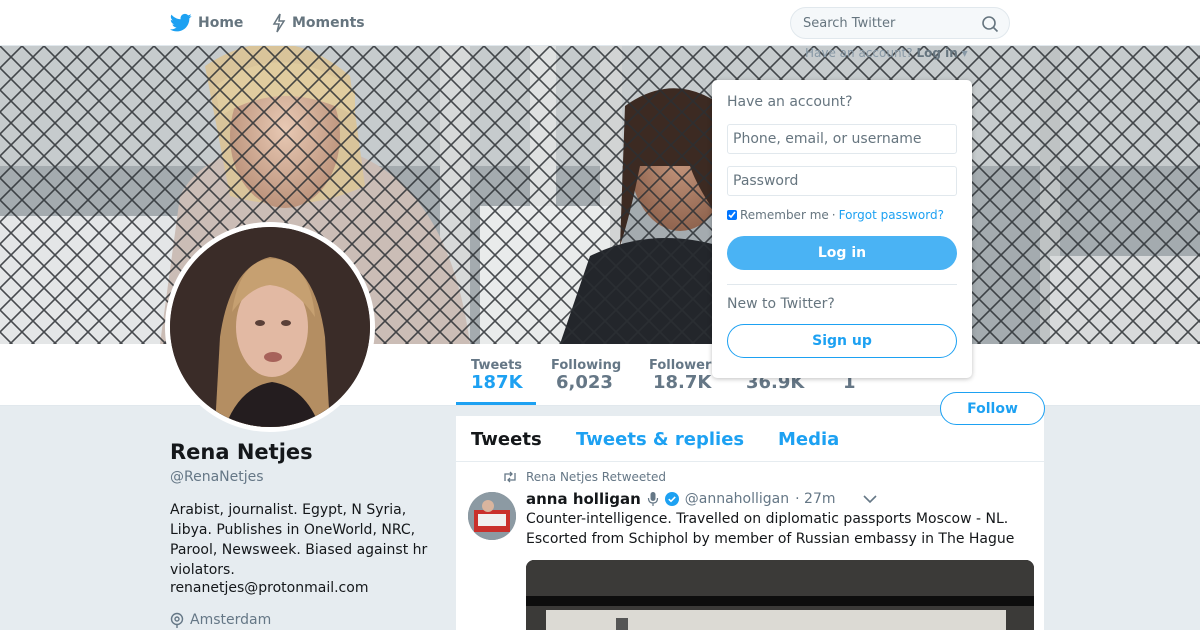 The width and height of the screenshot is (1200, 630). I want to click on nav-moments: Moments, so click(318, 23).